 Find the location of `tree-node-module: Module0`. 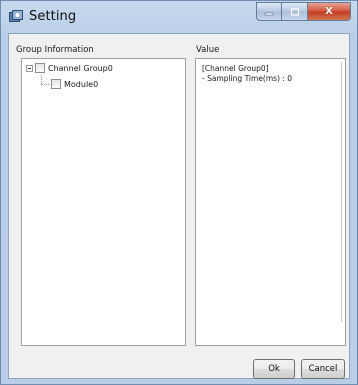

tree-node-module: Module0 is located at coordinates (74, 84).